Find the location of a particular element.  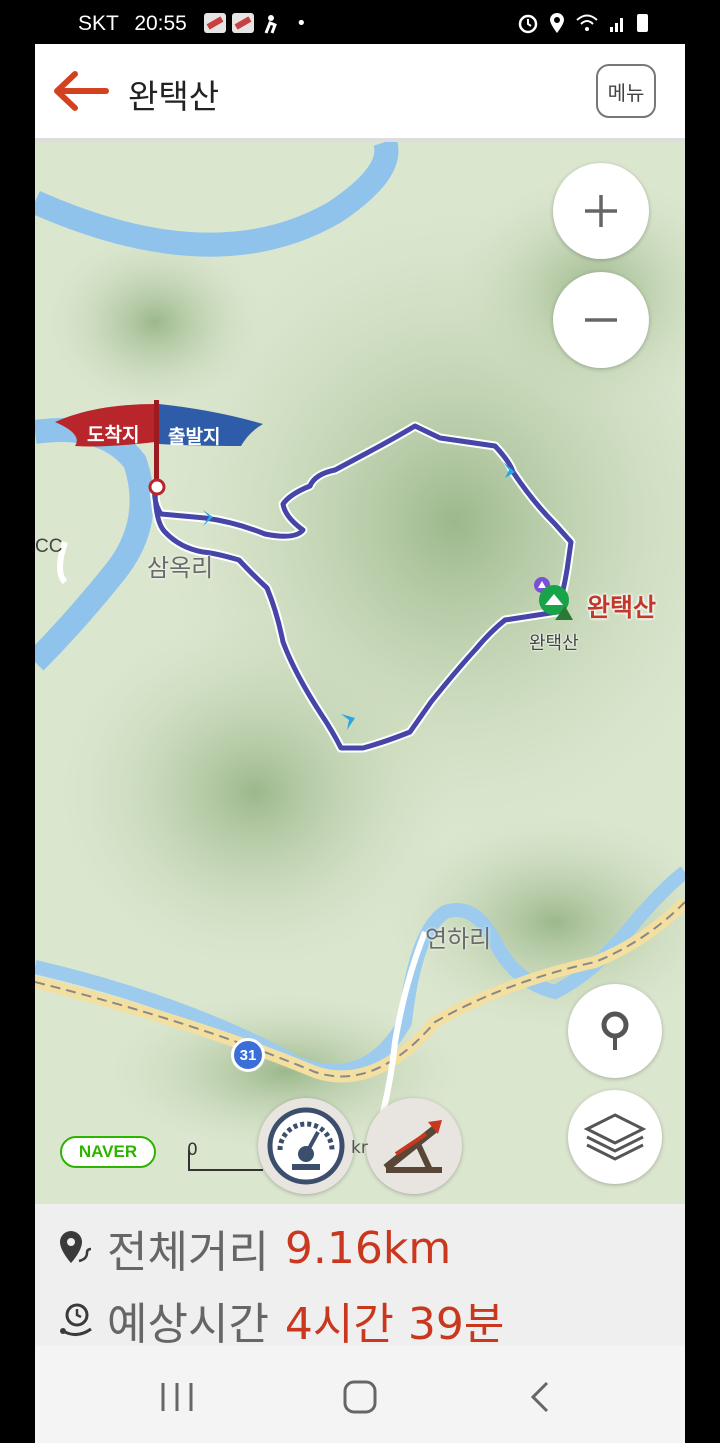

time-value: 4시간 39분 is located at coordinates (394, 1324).